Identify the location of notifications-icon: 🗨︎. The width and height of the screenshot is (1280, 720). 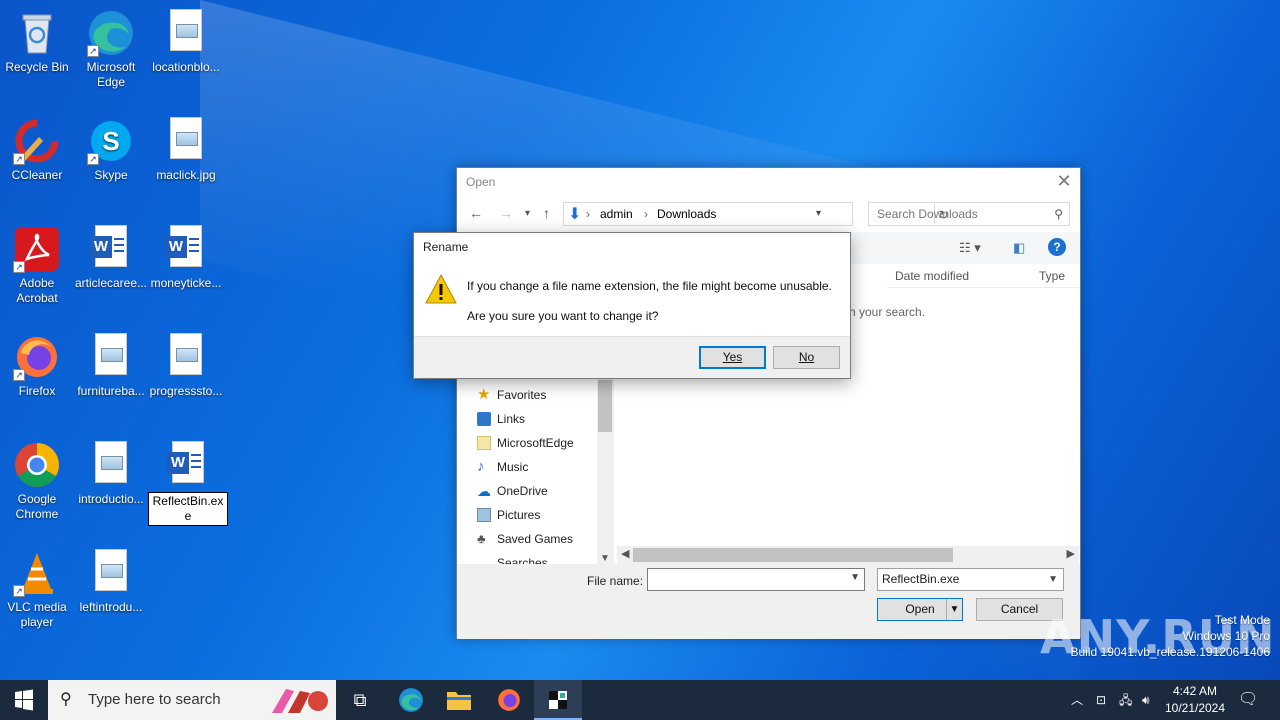
(1248, 700).